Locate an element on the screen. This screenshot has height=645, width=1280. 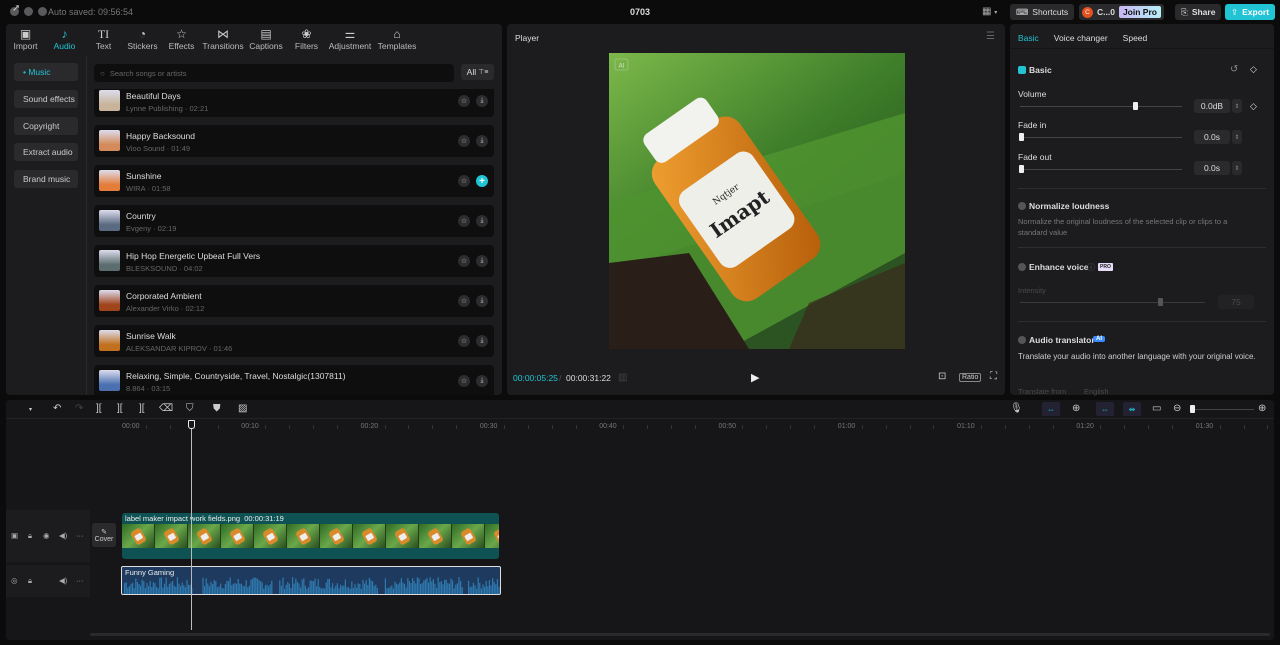
song-item: Happy Backsound Vioo Sound · 01:49 ☆ ⤓ is located at coordinates (294, 141).